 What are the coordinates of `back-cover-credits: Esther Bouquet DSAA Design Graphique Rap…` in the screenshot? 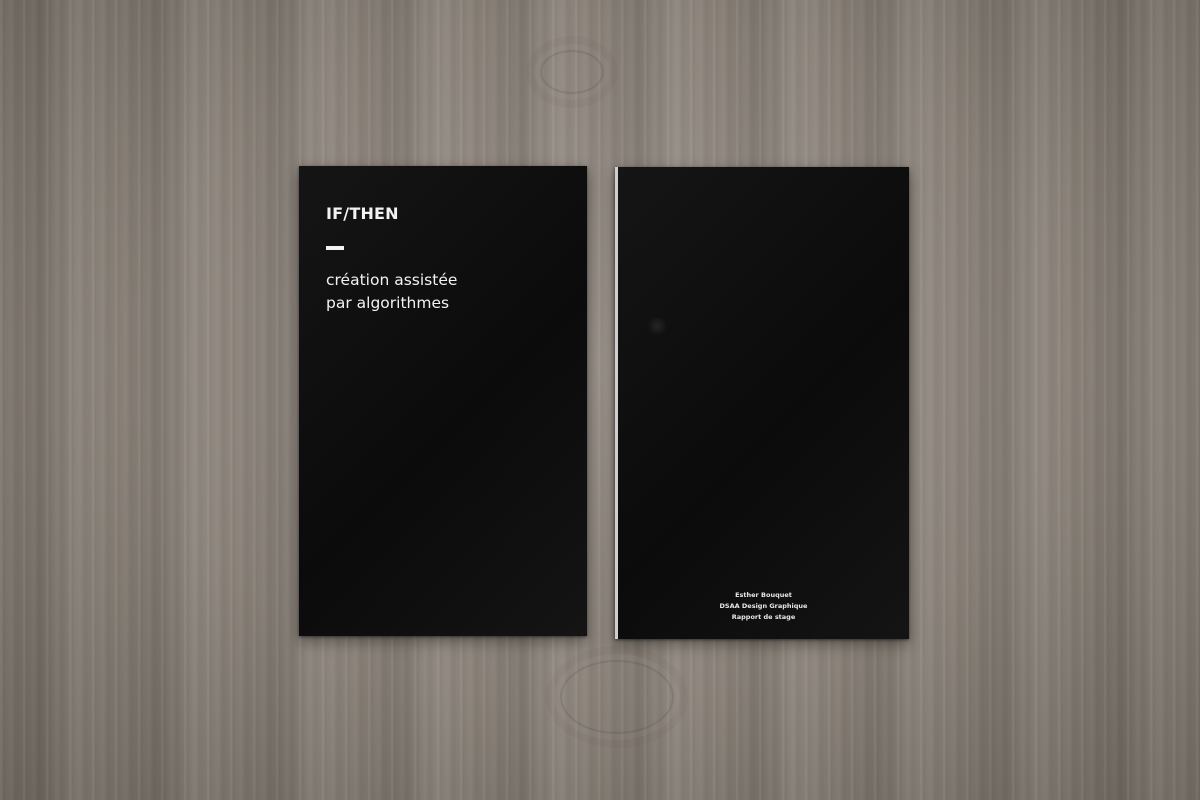 It's located at (763, 606).